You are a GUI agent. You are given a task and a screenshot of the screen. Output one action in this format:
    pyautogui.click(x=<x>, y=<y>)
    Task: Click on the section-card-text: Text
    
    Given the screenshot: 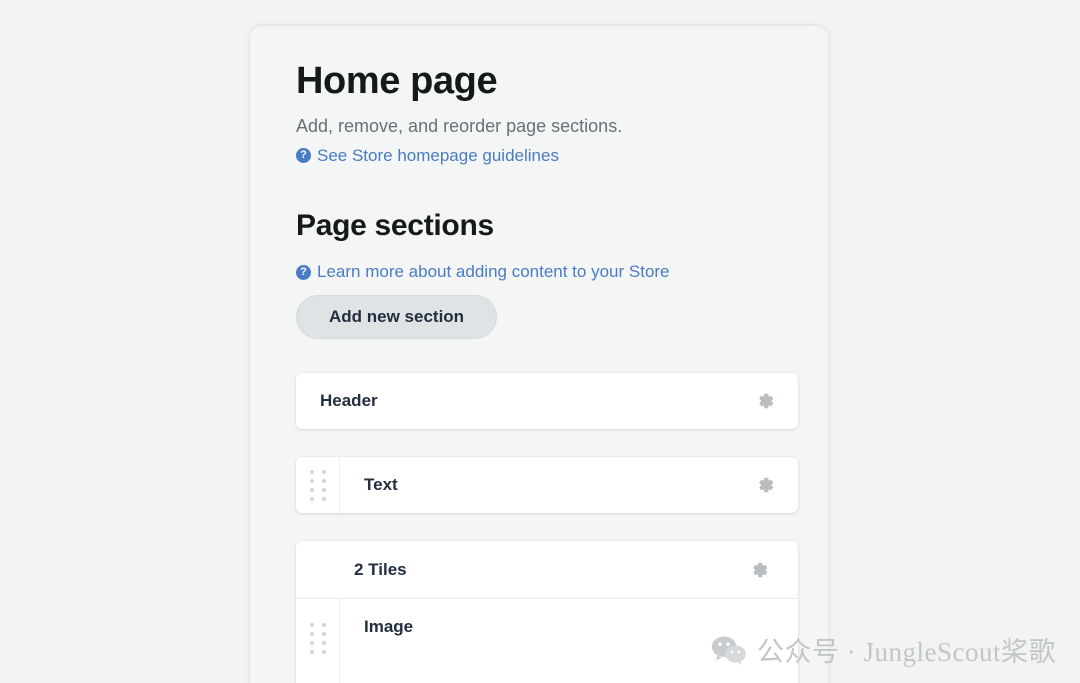 What is the action you would take?
    pyautogui.click(x=547, y=485)
    